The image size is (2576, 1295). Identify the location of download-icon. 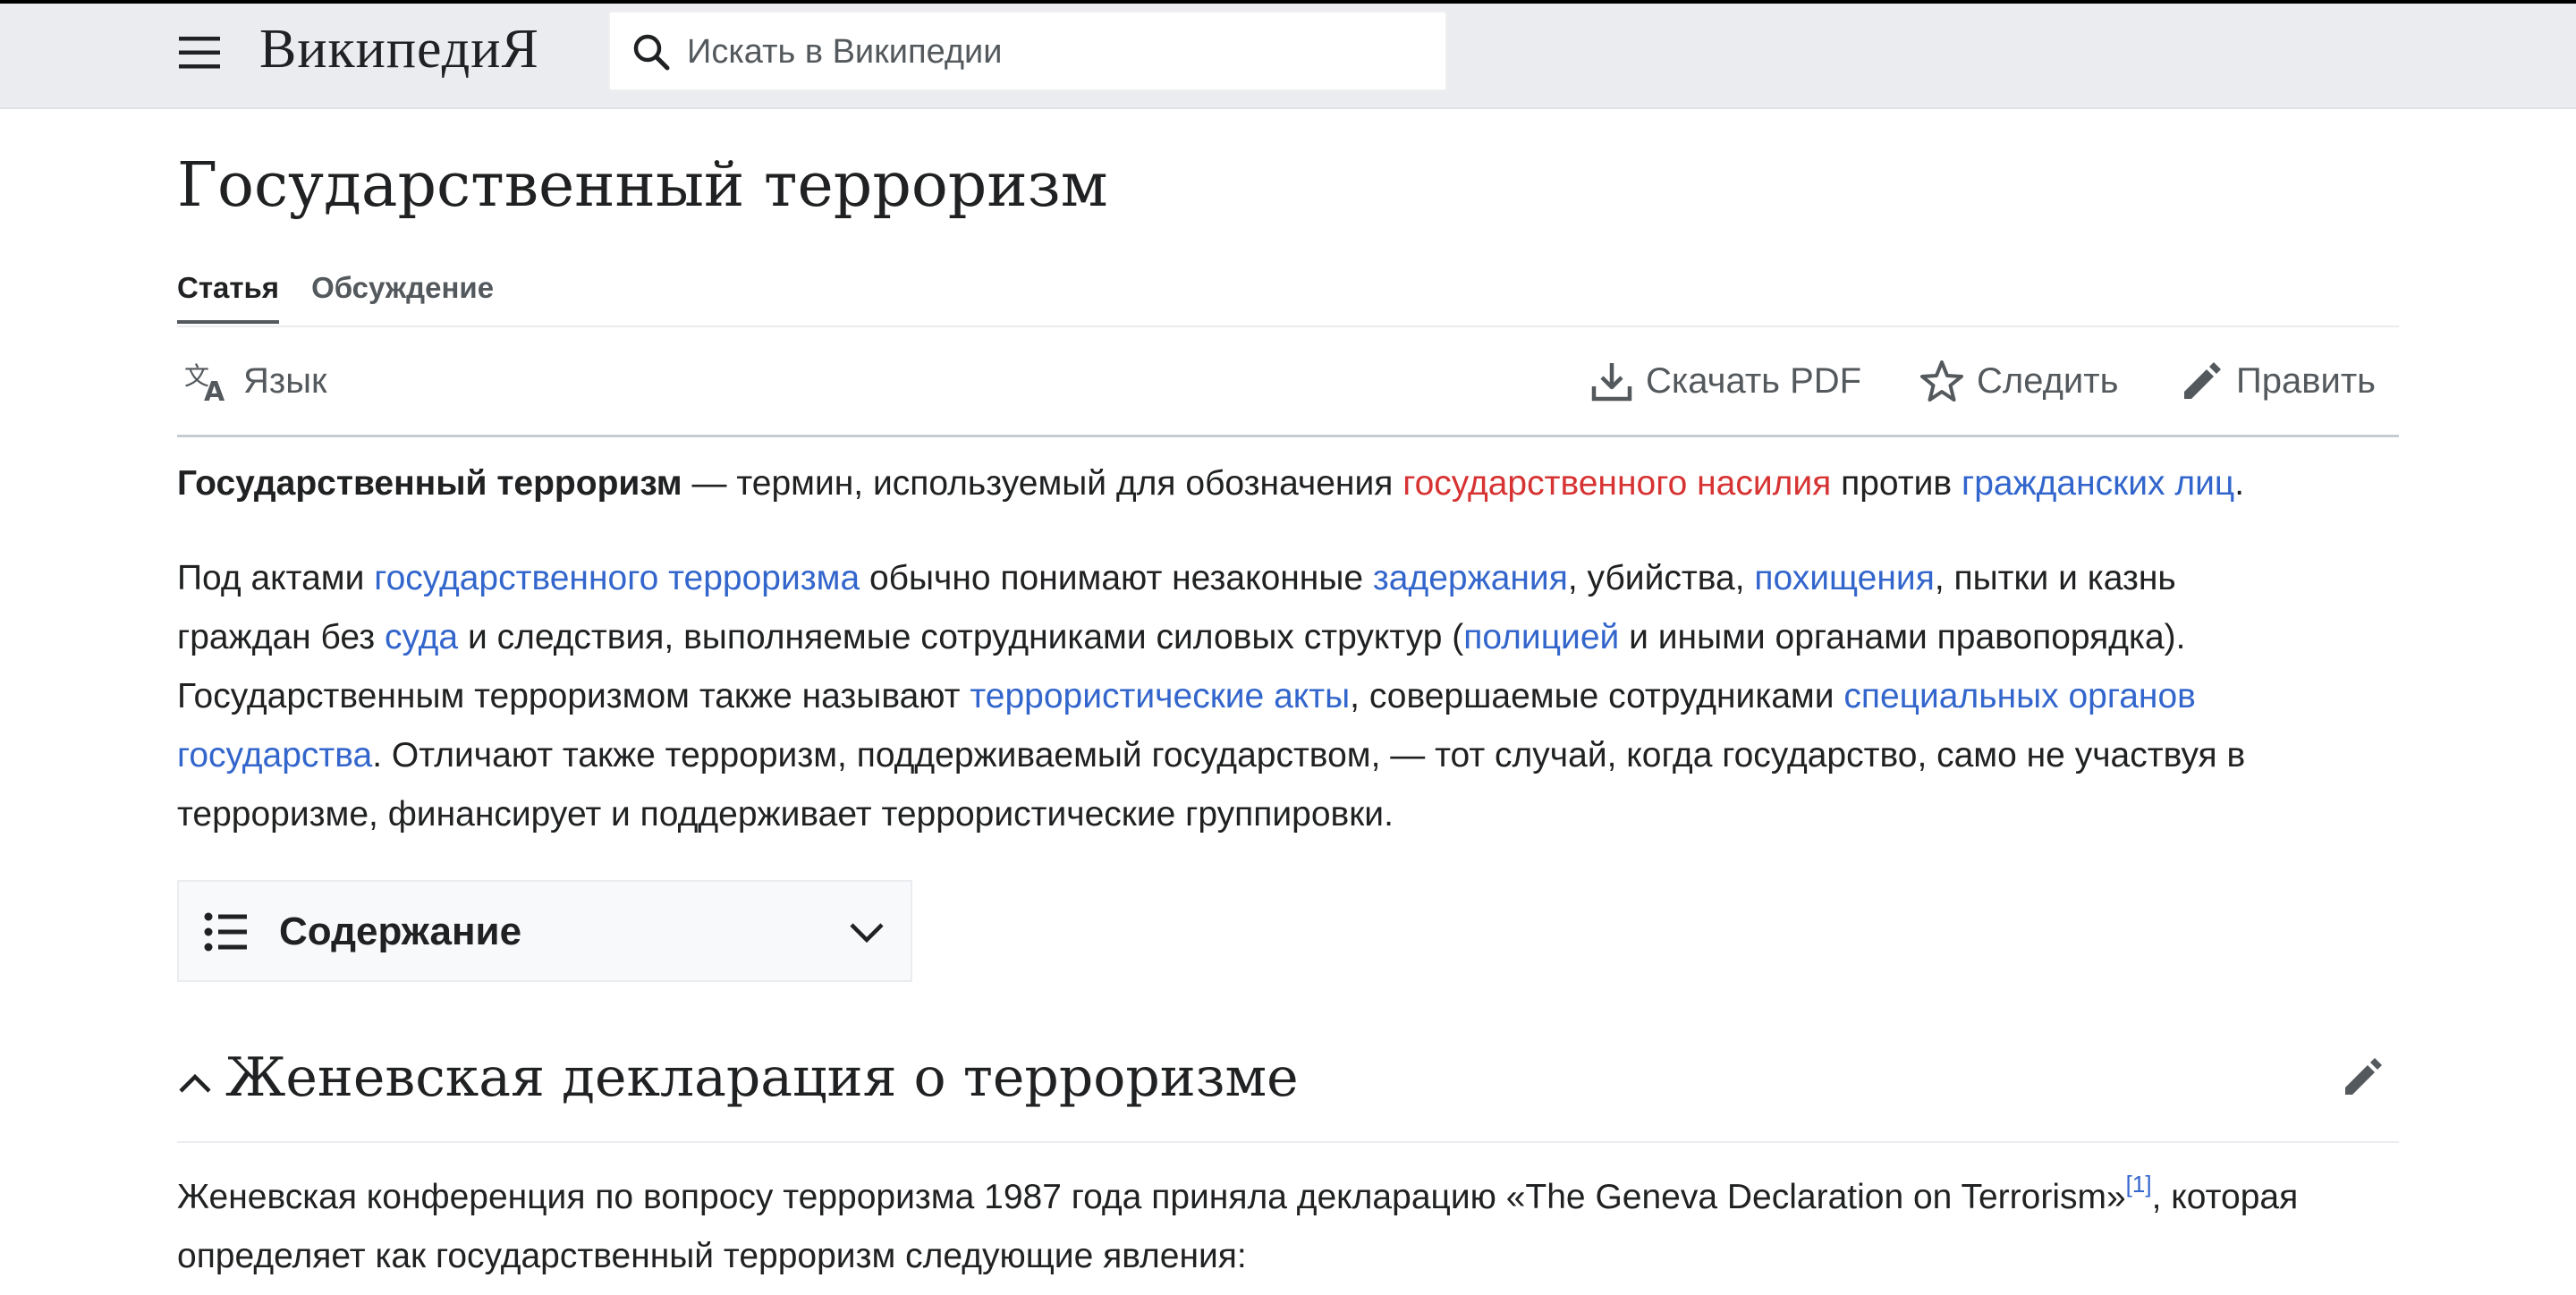
(1611, 382).